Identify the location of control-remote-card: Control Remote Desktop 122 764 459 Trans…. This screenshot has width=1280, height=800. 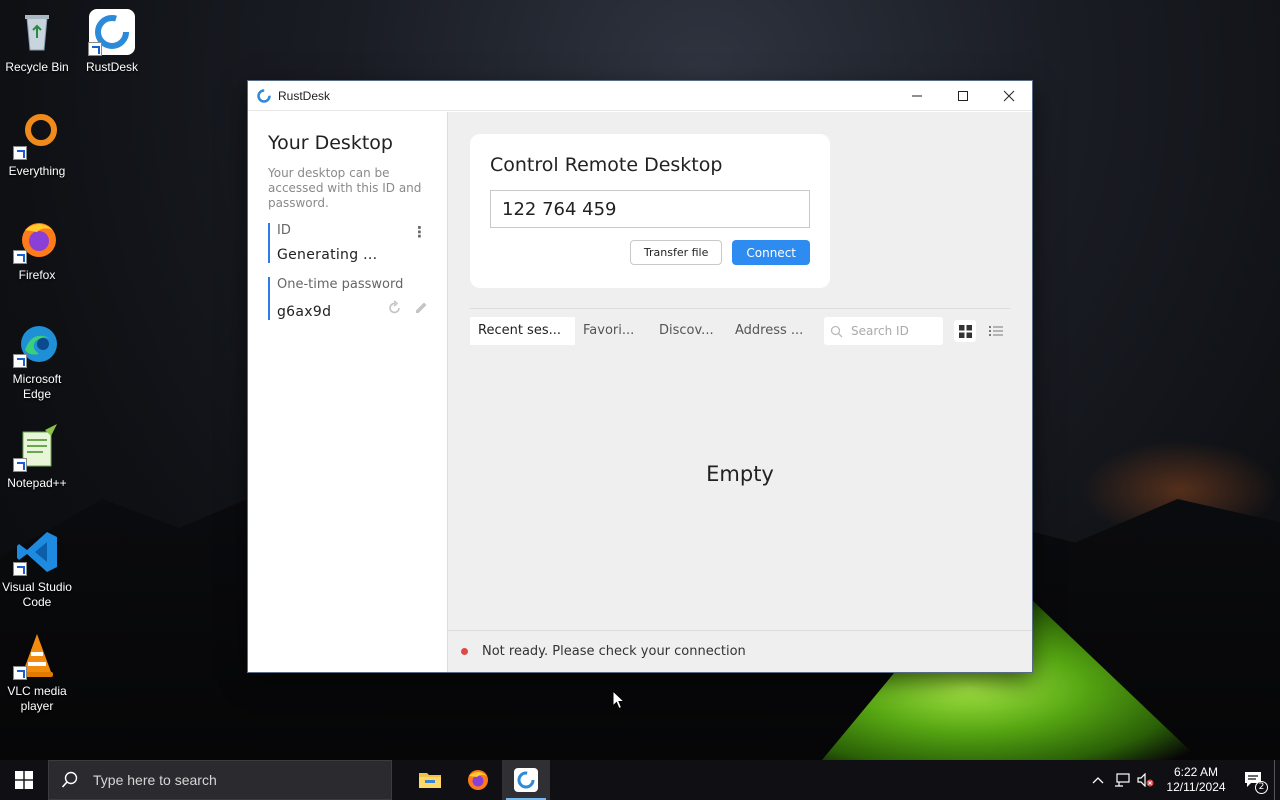
(650, 211).